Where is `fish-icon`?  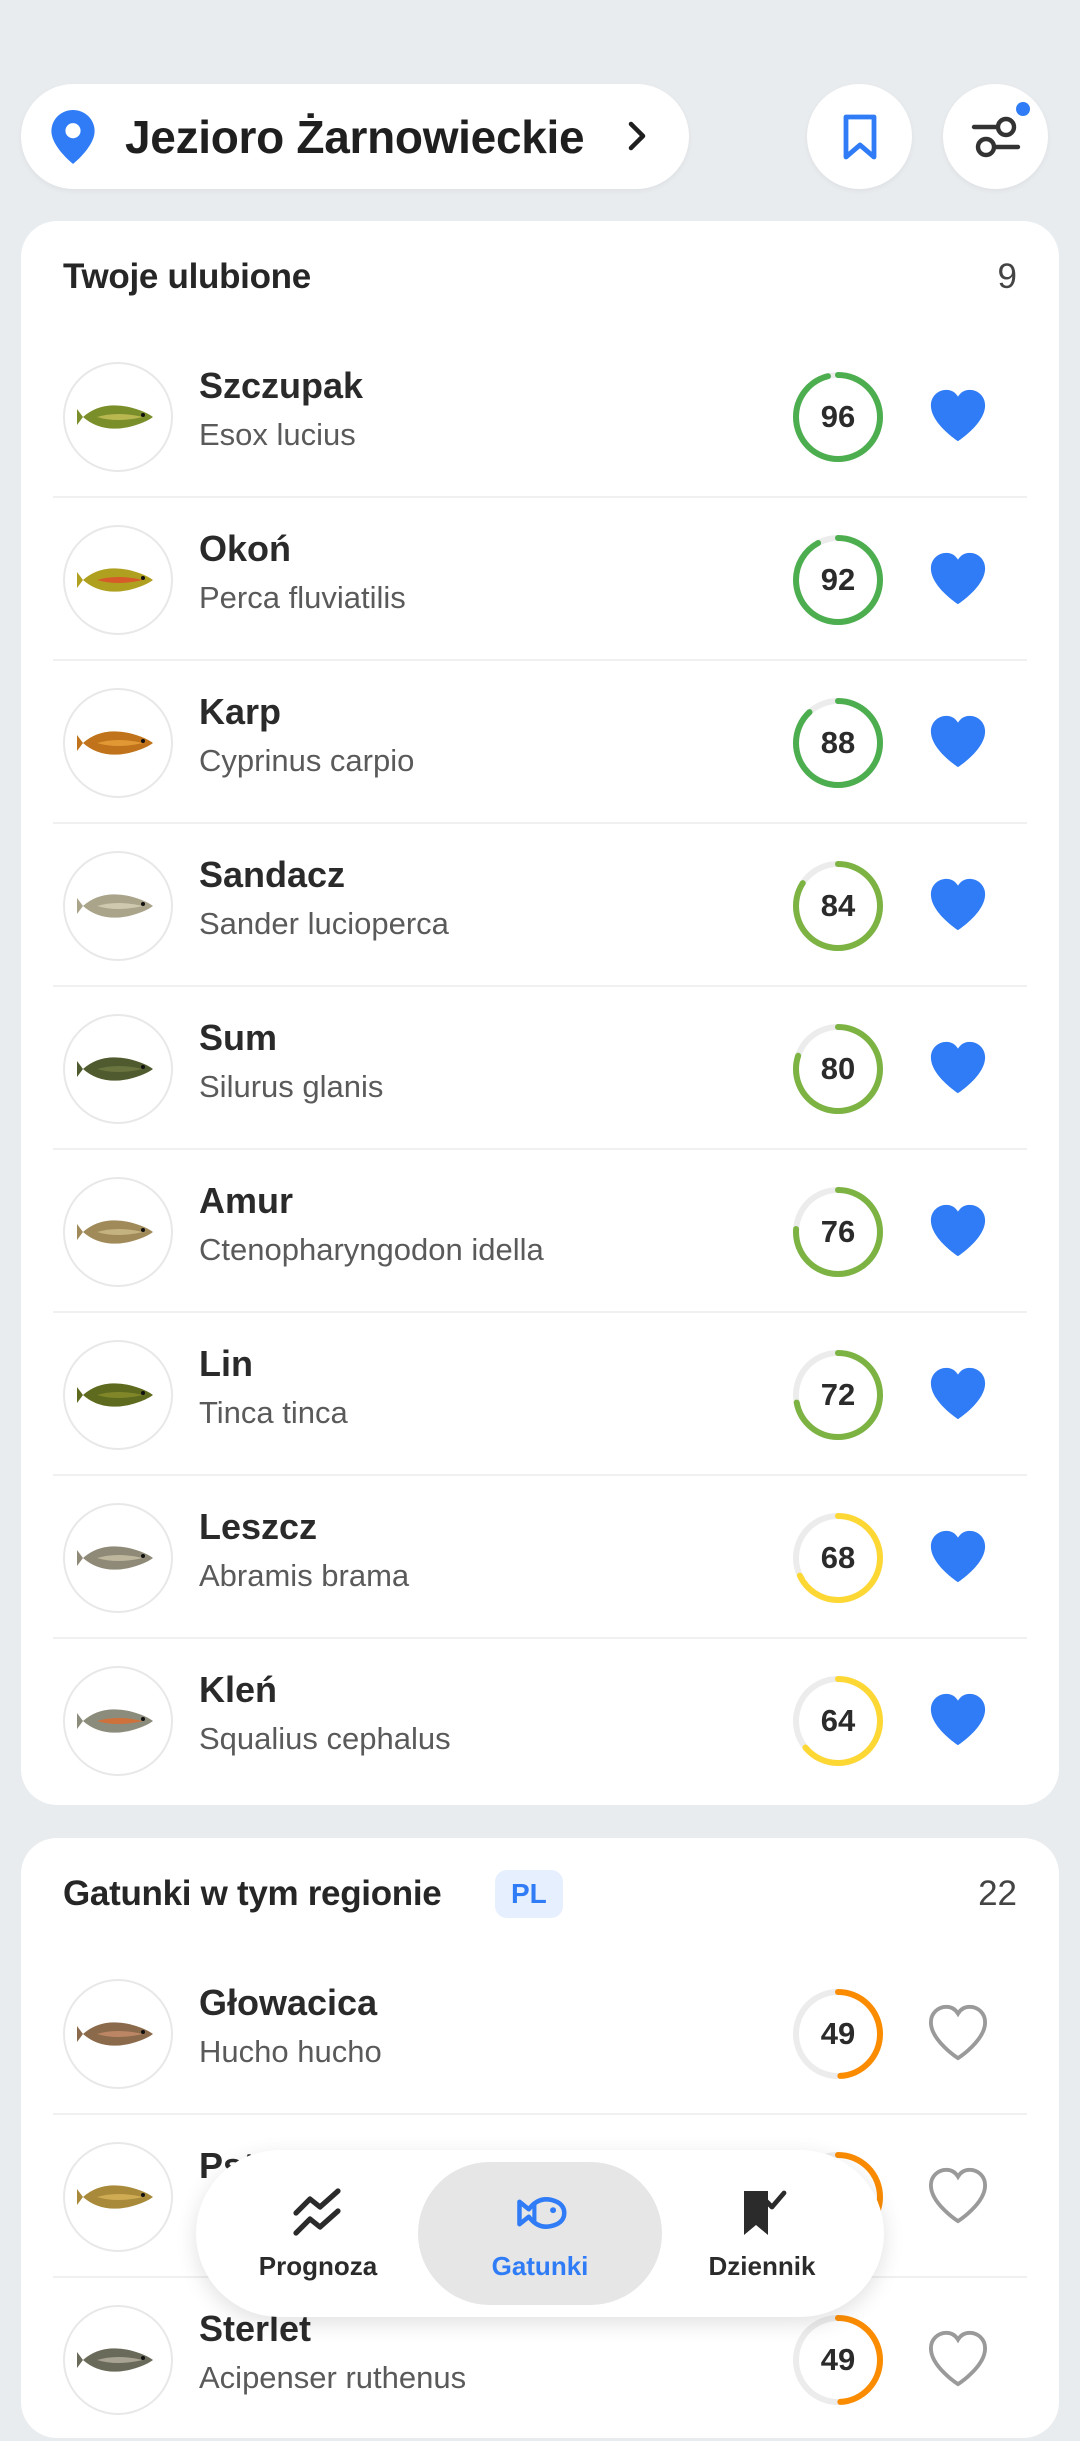 fish-icon is located at coordinates (542, 2213).